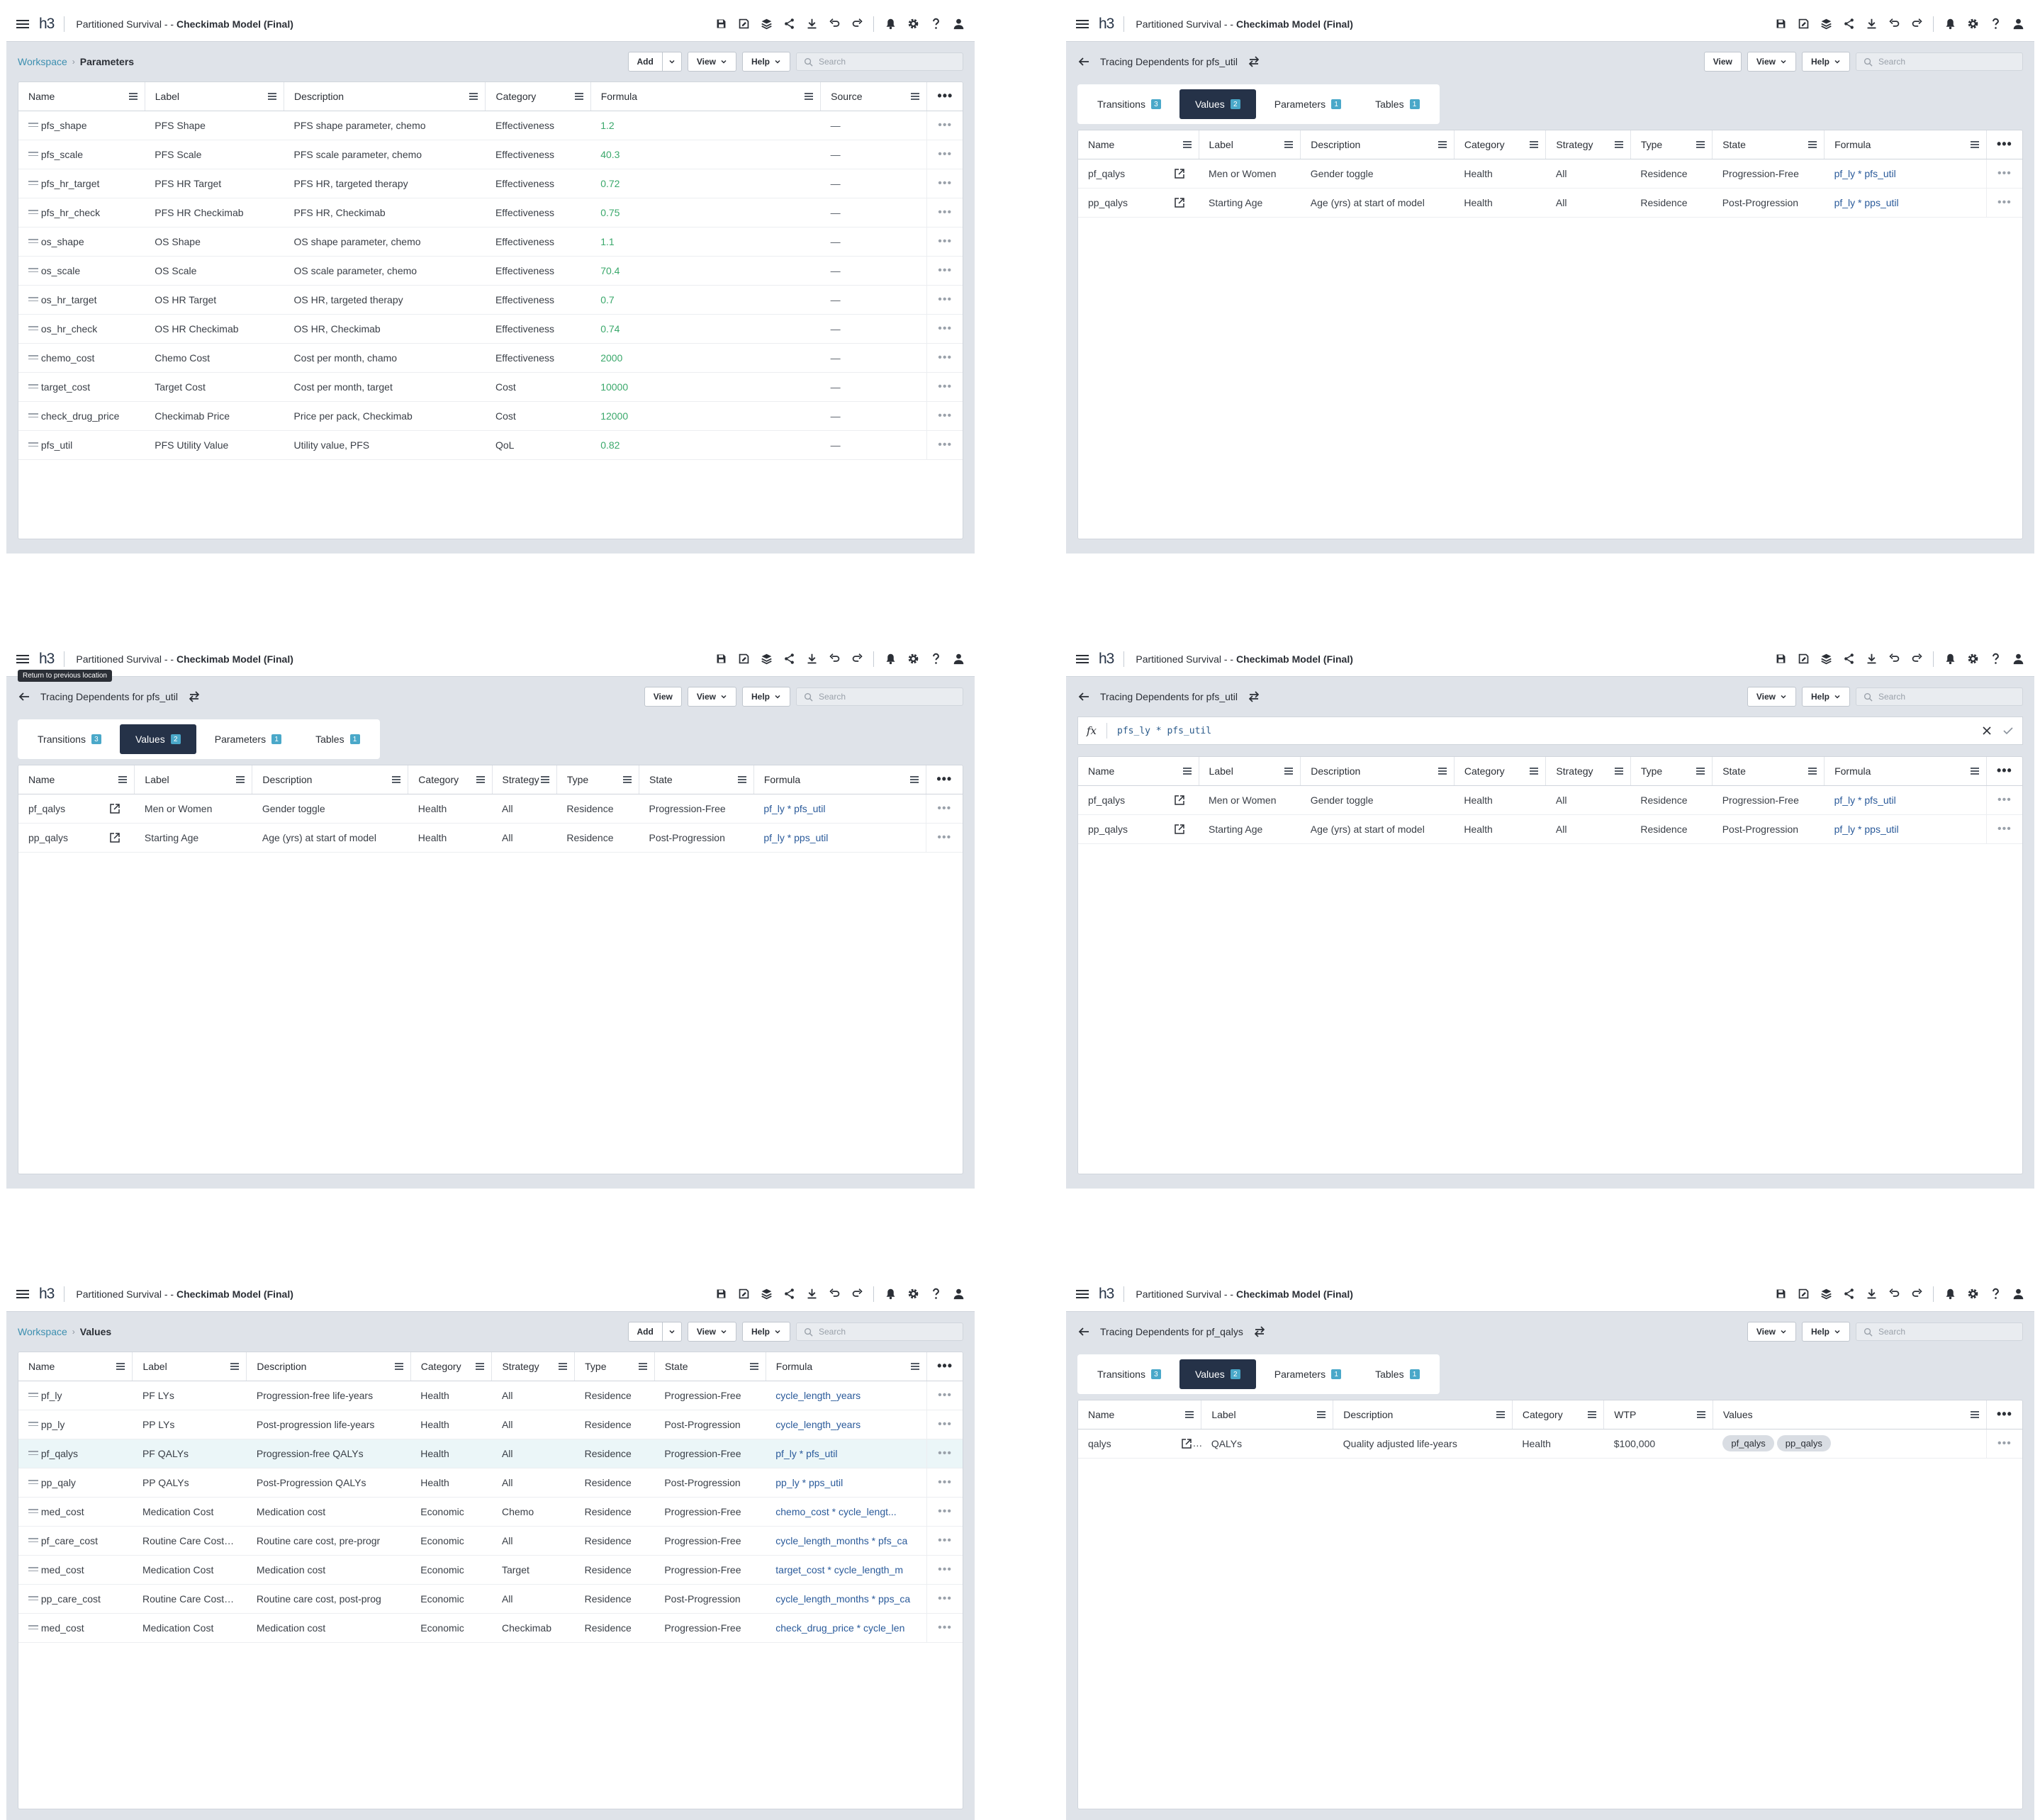  I want to click on app-logo: h3, so click(47, 660).